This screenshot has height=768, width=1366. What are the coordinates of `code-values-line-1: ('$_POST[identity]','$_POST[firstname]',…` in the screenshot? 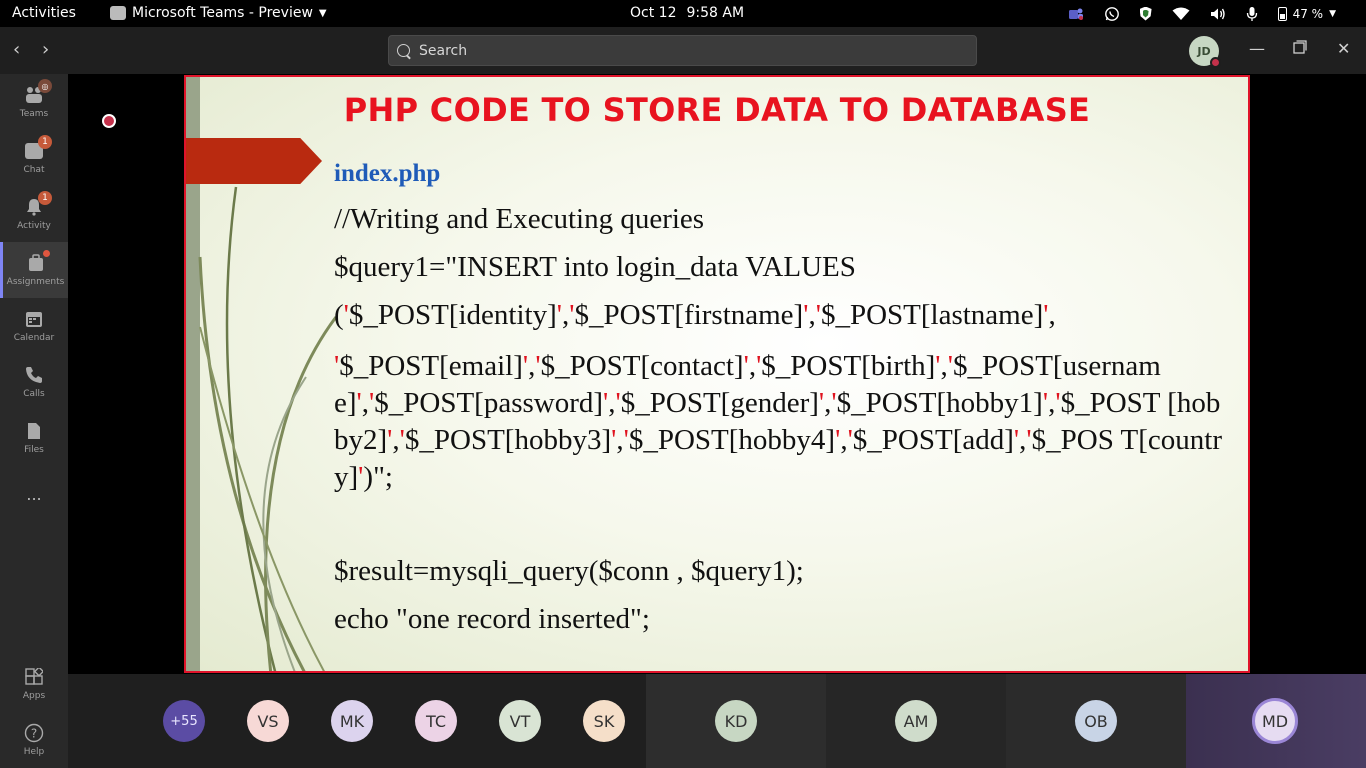 It's located at (695, 315).